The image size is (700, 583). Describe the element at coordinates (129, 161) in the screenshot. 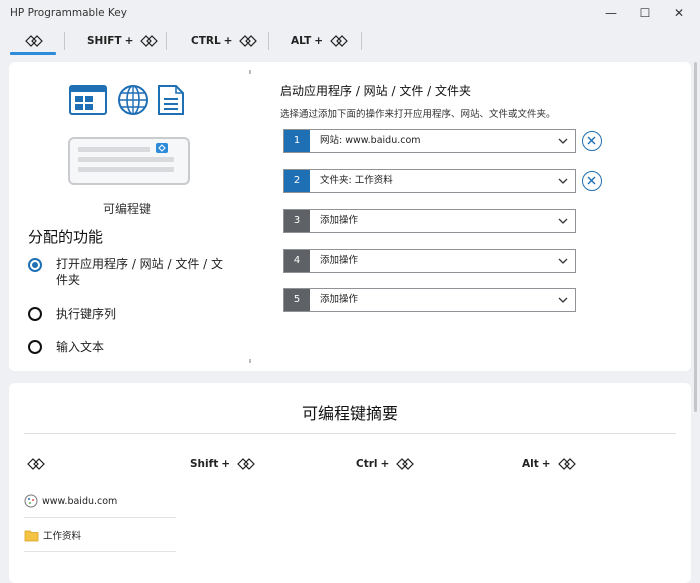

I see `keycap-icon` at that location.